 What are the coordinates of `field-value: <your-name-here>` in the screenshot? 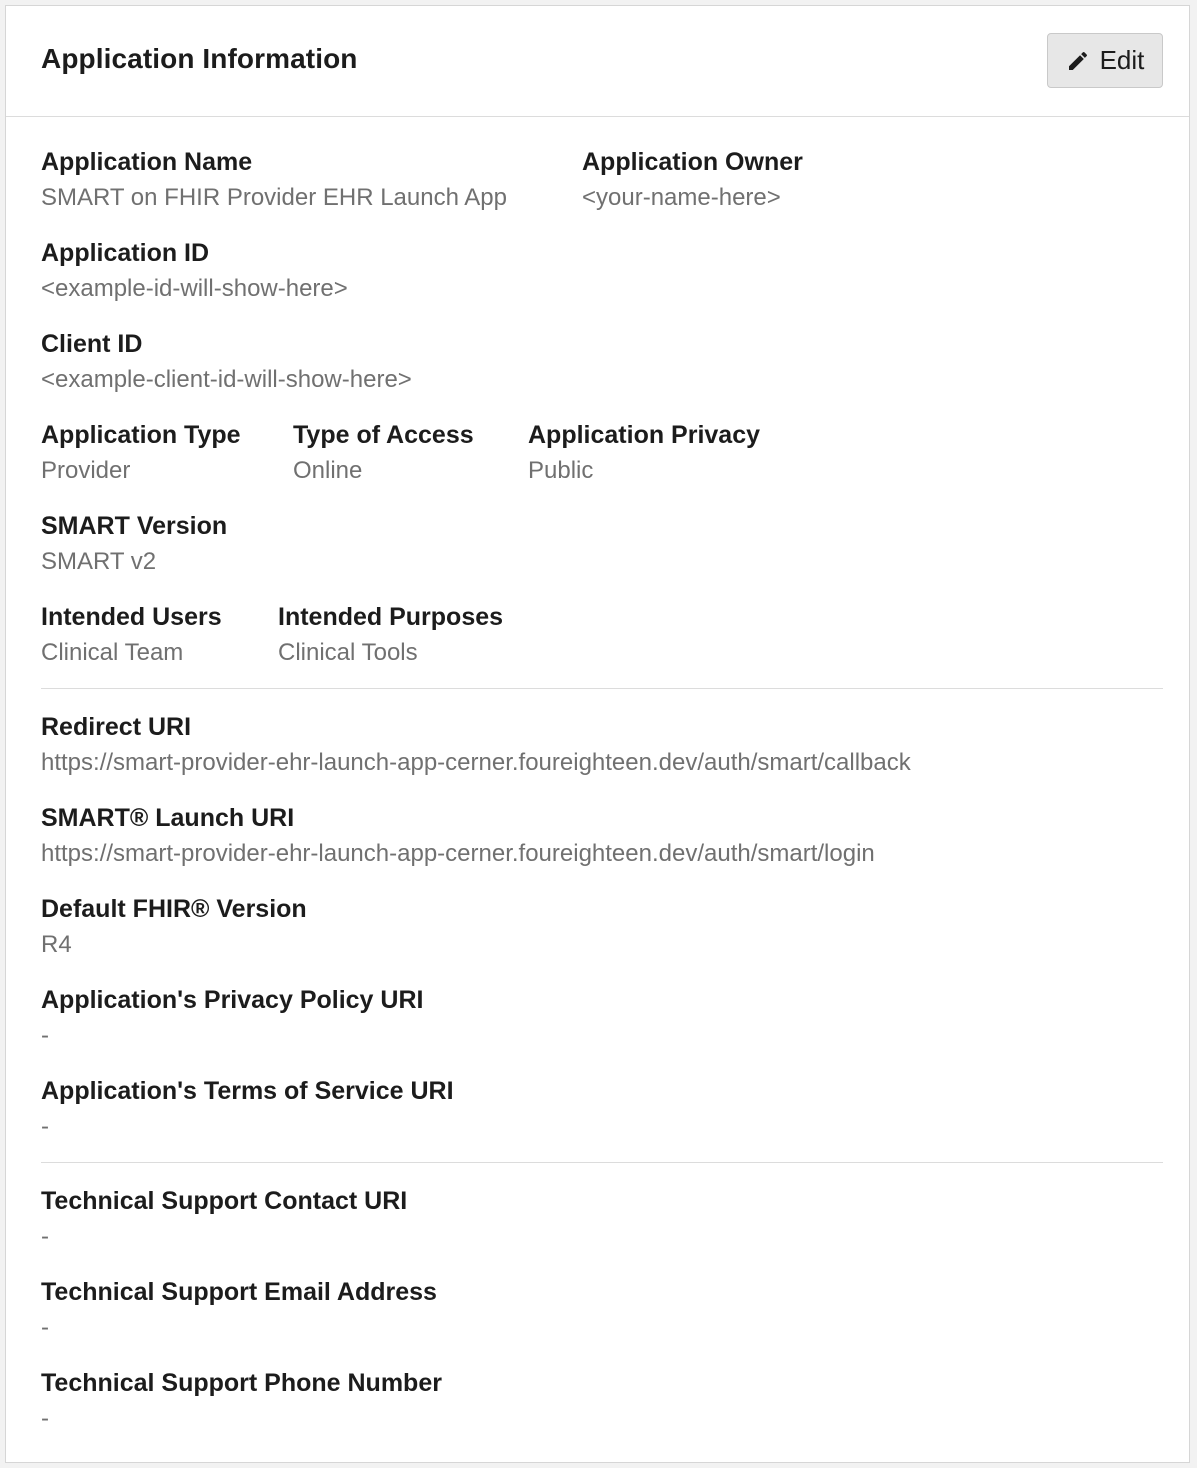 It's located at (681, 197).